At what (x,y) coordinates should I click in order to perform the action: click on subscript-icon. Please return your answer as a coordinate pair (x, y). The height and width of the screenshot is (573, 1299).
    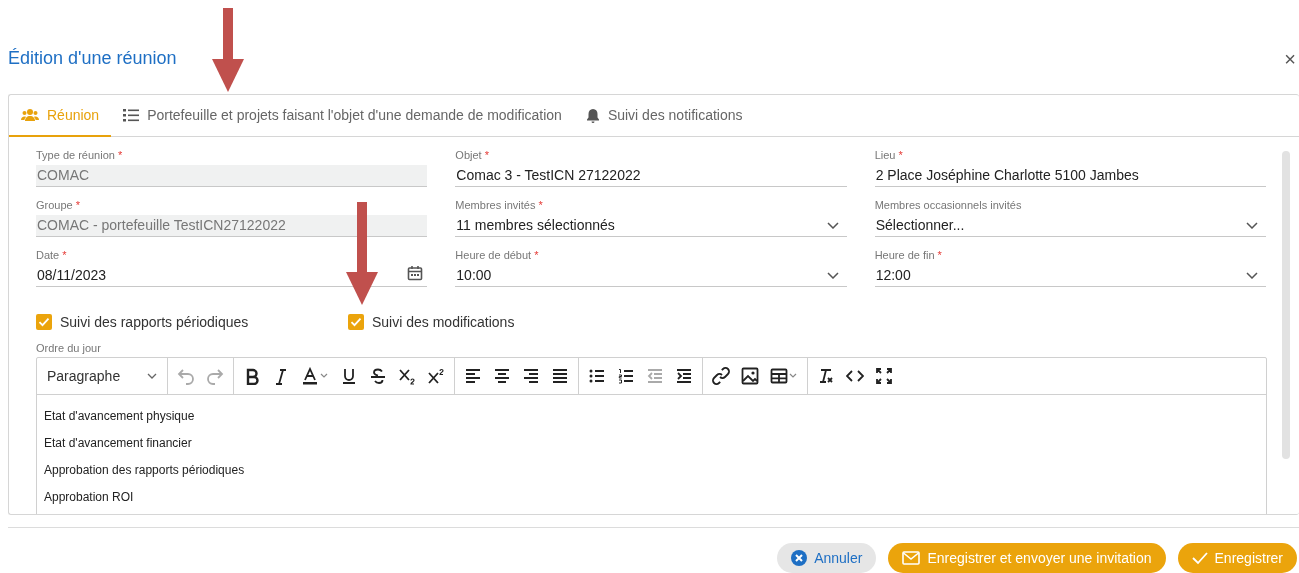
    Looking at the image, I should click on (407, 376).